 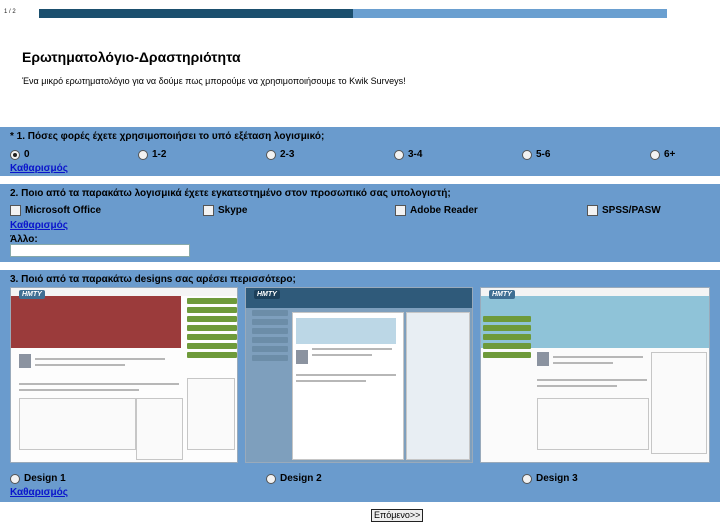 What do you see at coordinates (196, 13) in the screenshot?
I see `progress-bar-fill` at bounding box center [196, 13].